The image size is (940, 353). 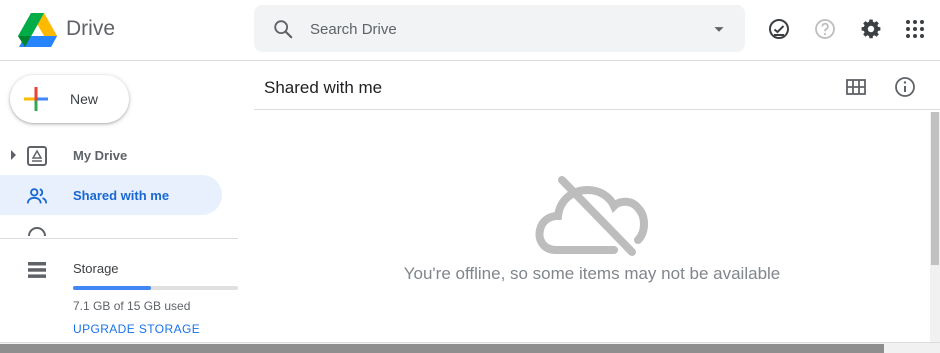 What do you see at coordinates (323, 87) in the screenshot?
I see `page-title: Shared with me` at bounding box center [323, 87].